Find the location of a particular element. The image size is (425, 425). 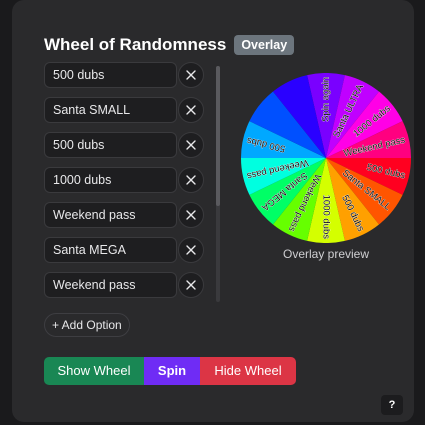

option-row: 1000 dubs is located at coordinates (124, 180).